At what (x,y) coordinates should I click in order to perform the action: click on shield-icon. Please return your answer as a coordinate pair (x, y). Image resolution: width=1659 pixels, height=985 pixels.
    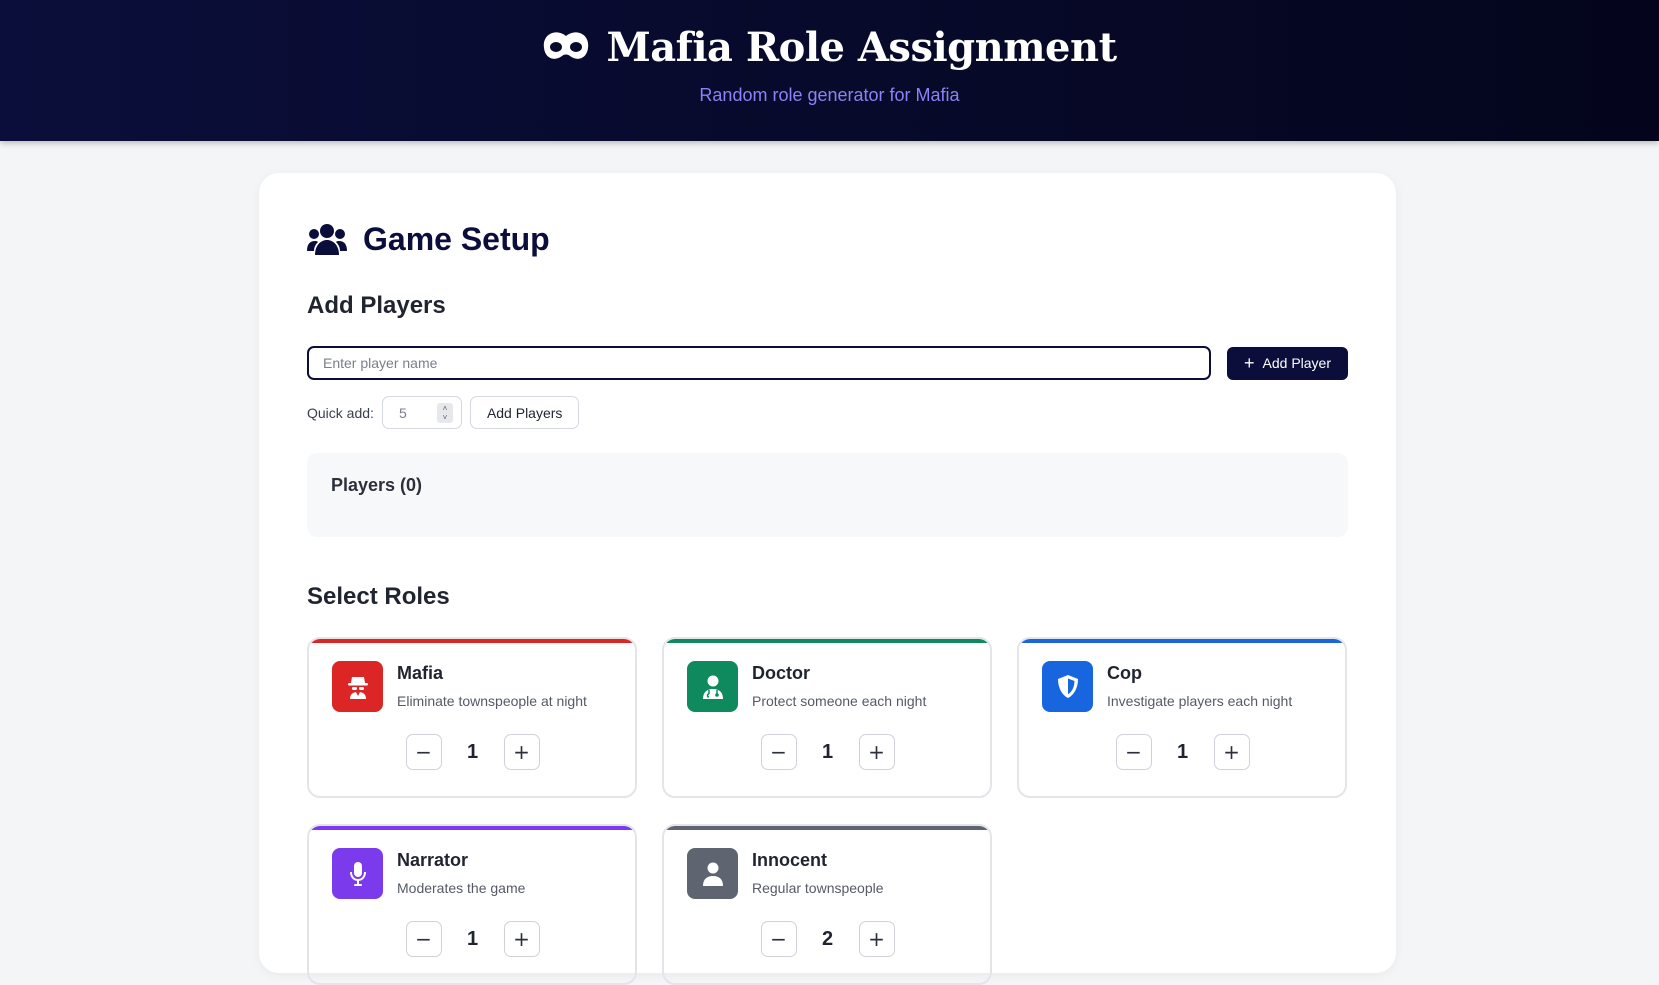
    Looking at the image, I should click on (1067, 686).